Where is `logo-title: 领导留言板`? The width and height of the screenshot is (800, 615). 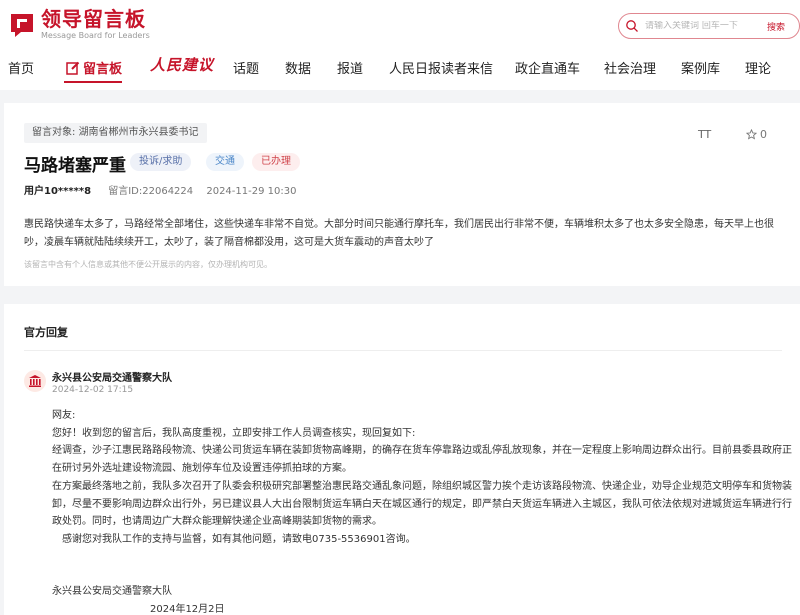
logo-title: 领导留言板 is located at coordinates (93, 19).